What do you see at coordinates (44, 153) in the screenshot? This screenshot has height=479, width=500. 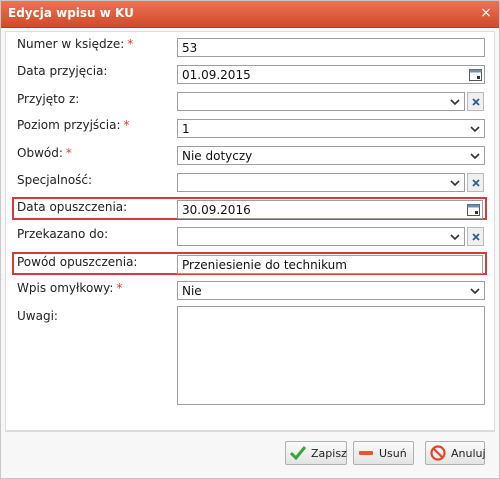 I see `obwod-label: Obwód: *` at bounding box center [44, 153].